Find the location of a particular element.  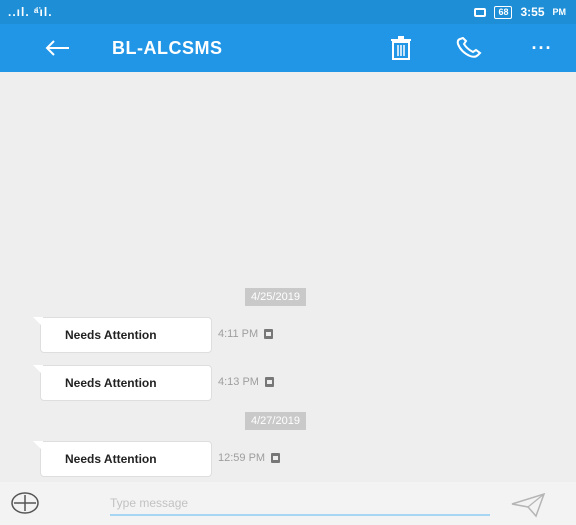

clock-time: 3:55 is located at coordinates (532, 12).